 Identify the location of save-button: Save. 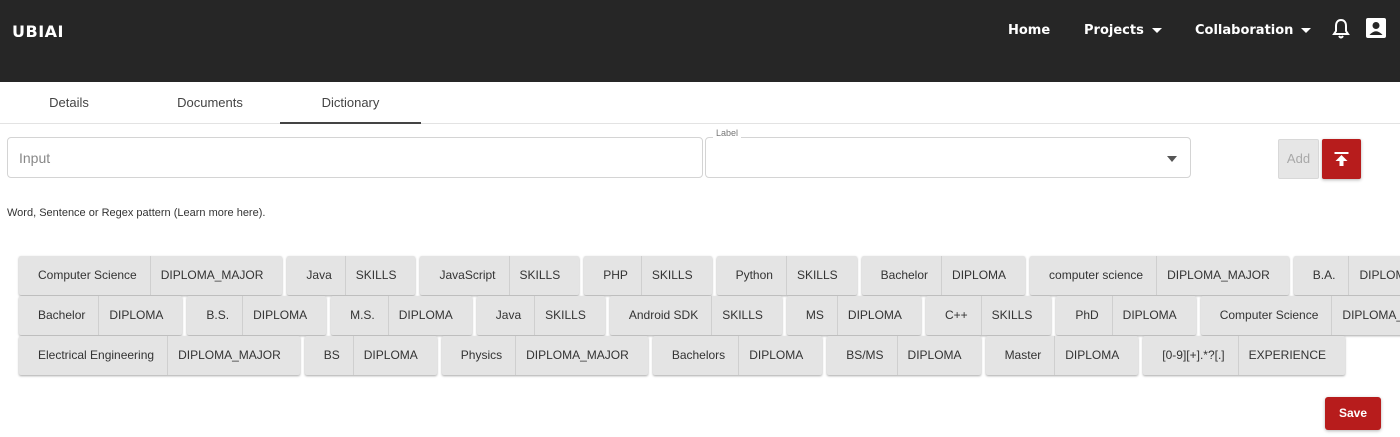
(1353, 413).